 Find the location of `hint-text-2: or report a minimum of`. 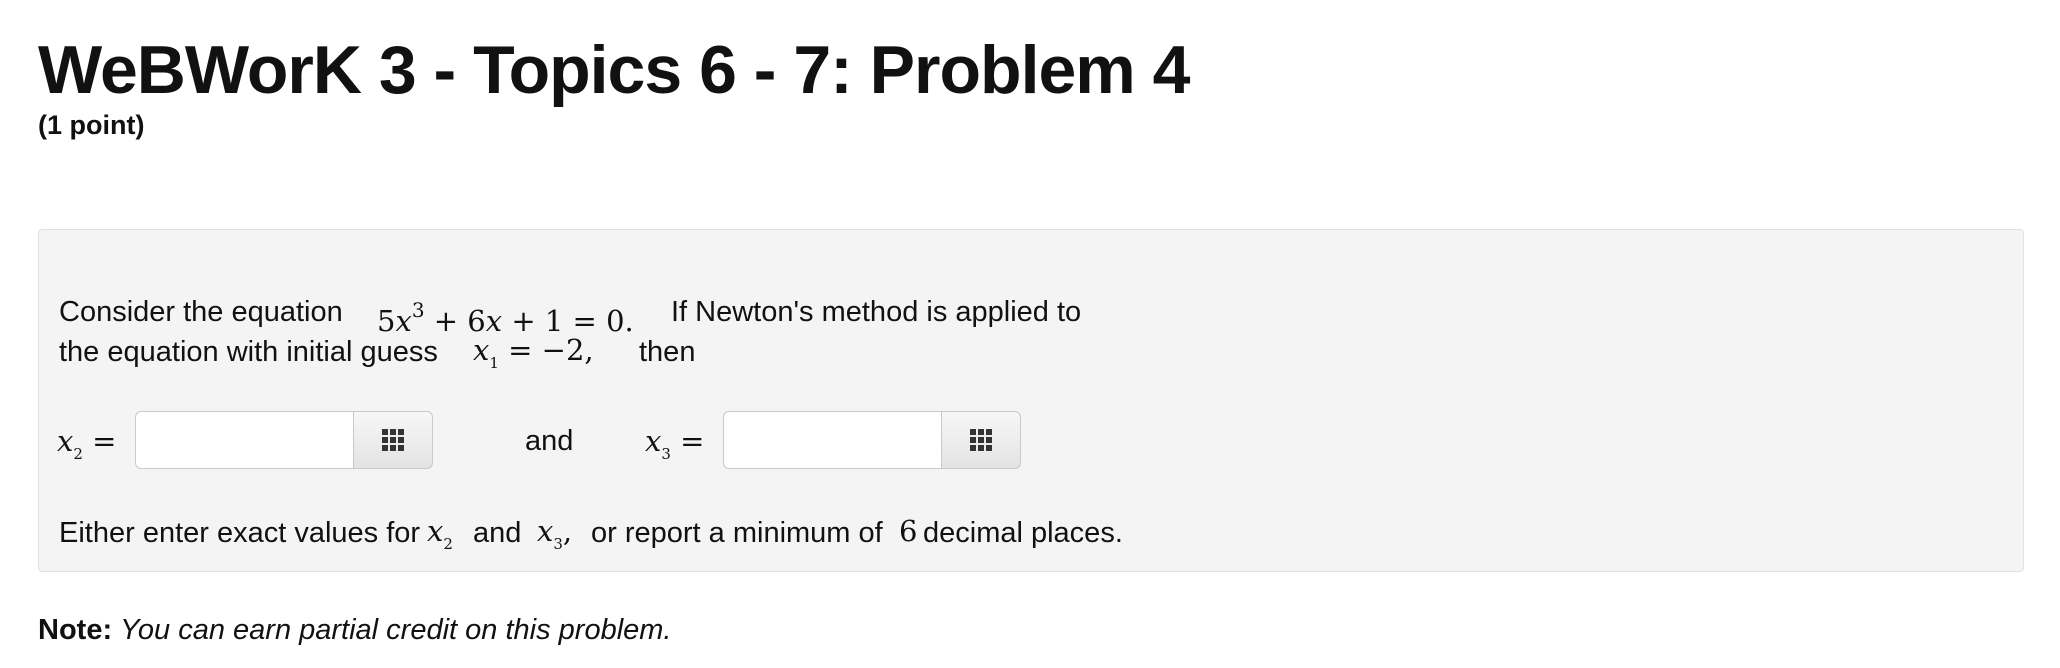

hint-text-2: or report a minimum of is located at coordinates (737, 533).